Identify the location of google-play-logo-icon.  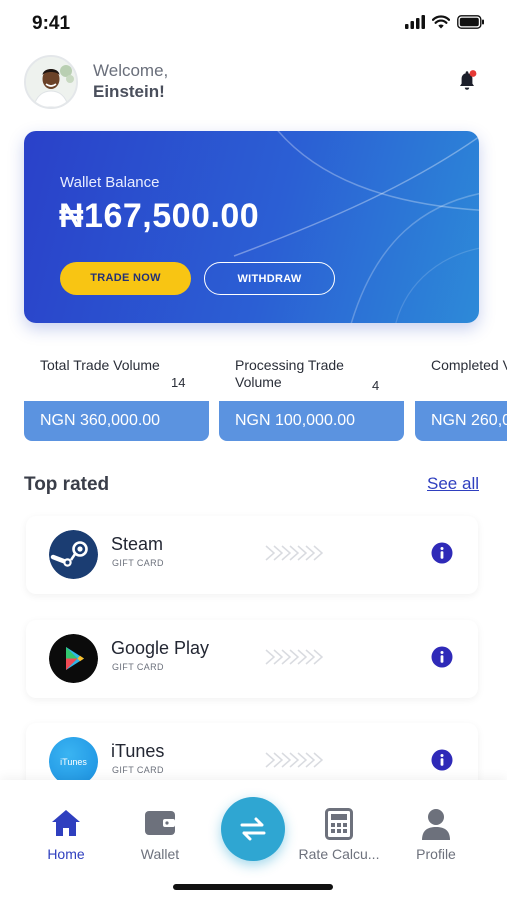
(73, 658).